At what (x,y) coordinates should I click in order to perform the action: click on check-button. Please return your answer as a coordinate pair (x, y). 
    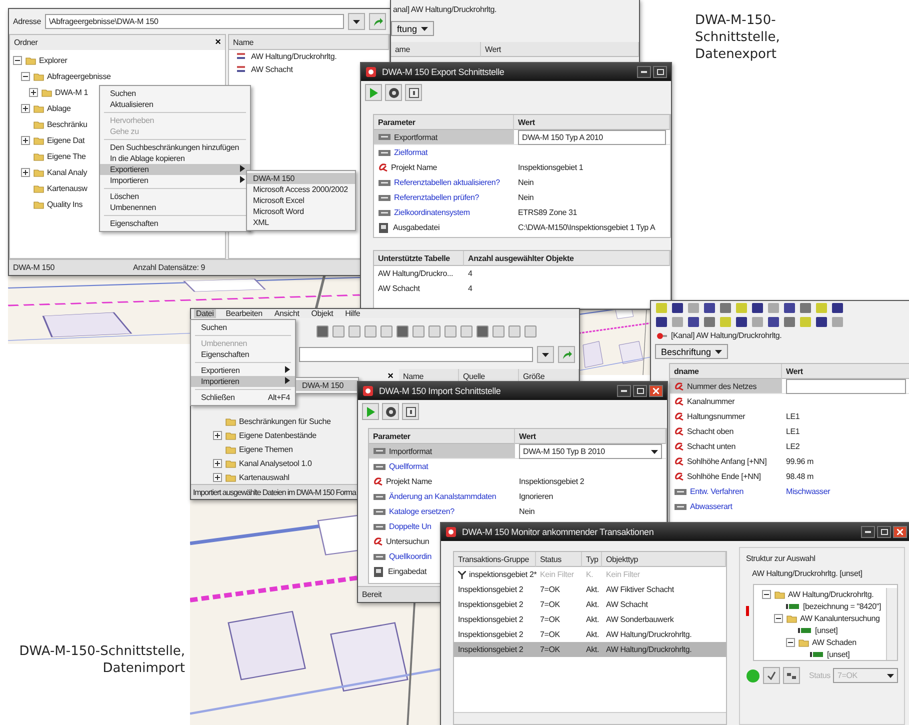
    Looking at the image, I should click on (771, 675).